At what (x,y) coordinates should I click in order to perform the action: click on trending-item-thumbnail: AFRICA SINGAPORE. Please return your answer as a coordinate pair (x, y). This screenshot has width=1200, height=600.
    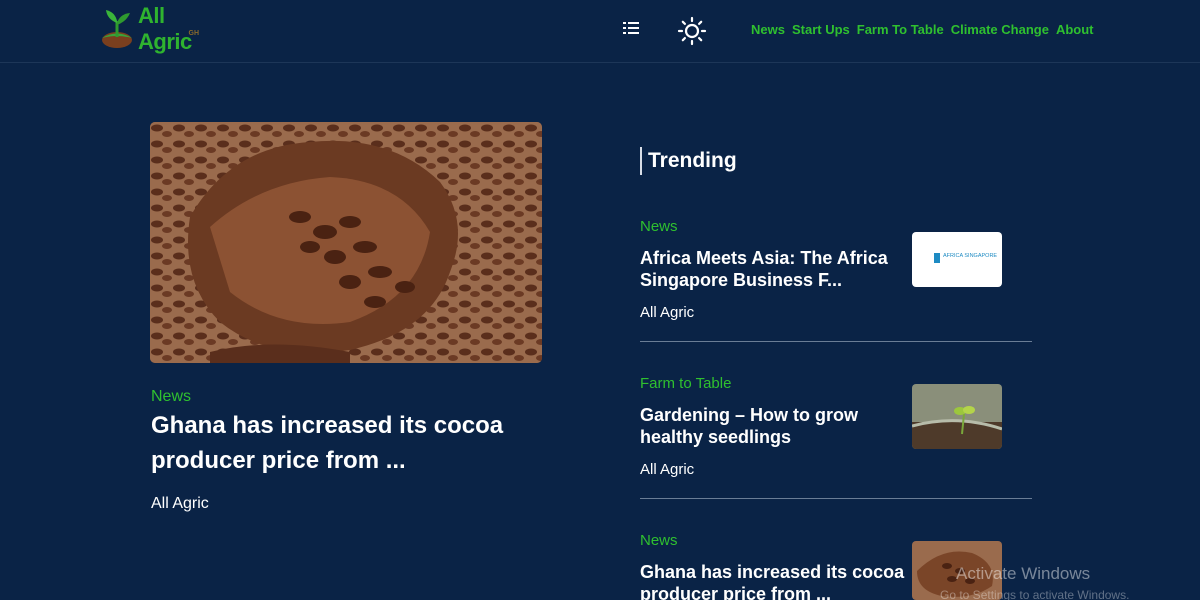
    Looking at the image, I should click on (957, 259).